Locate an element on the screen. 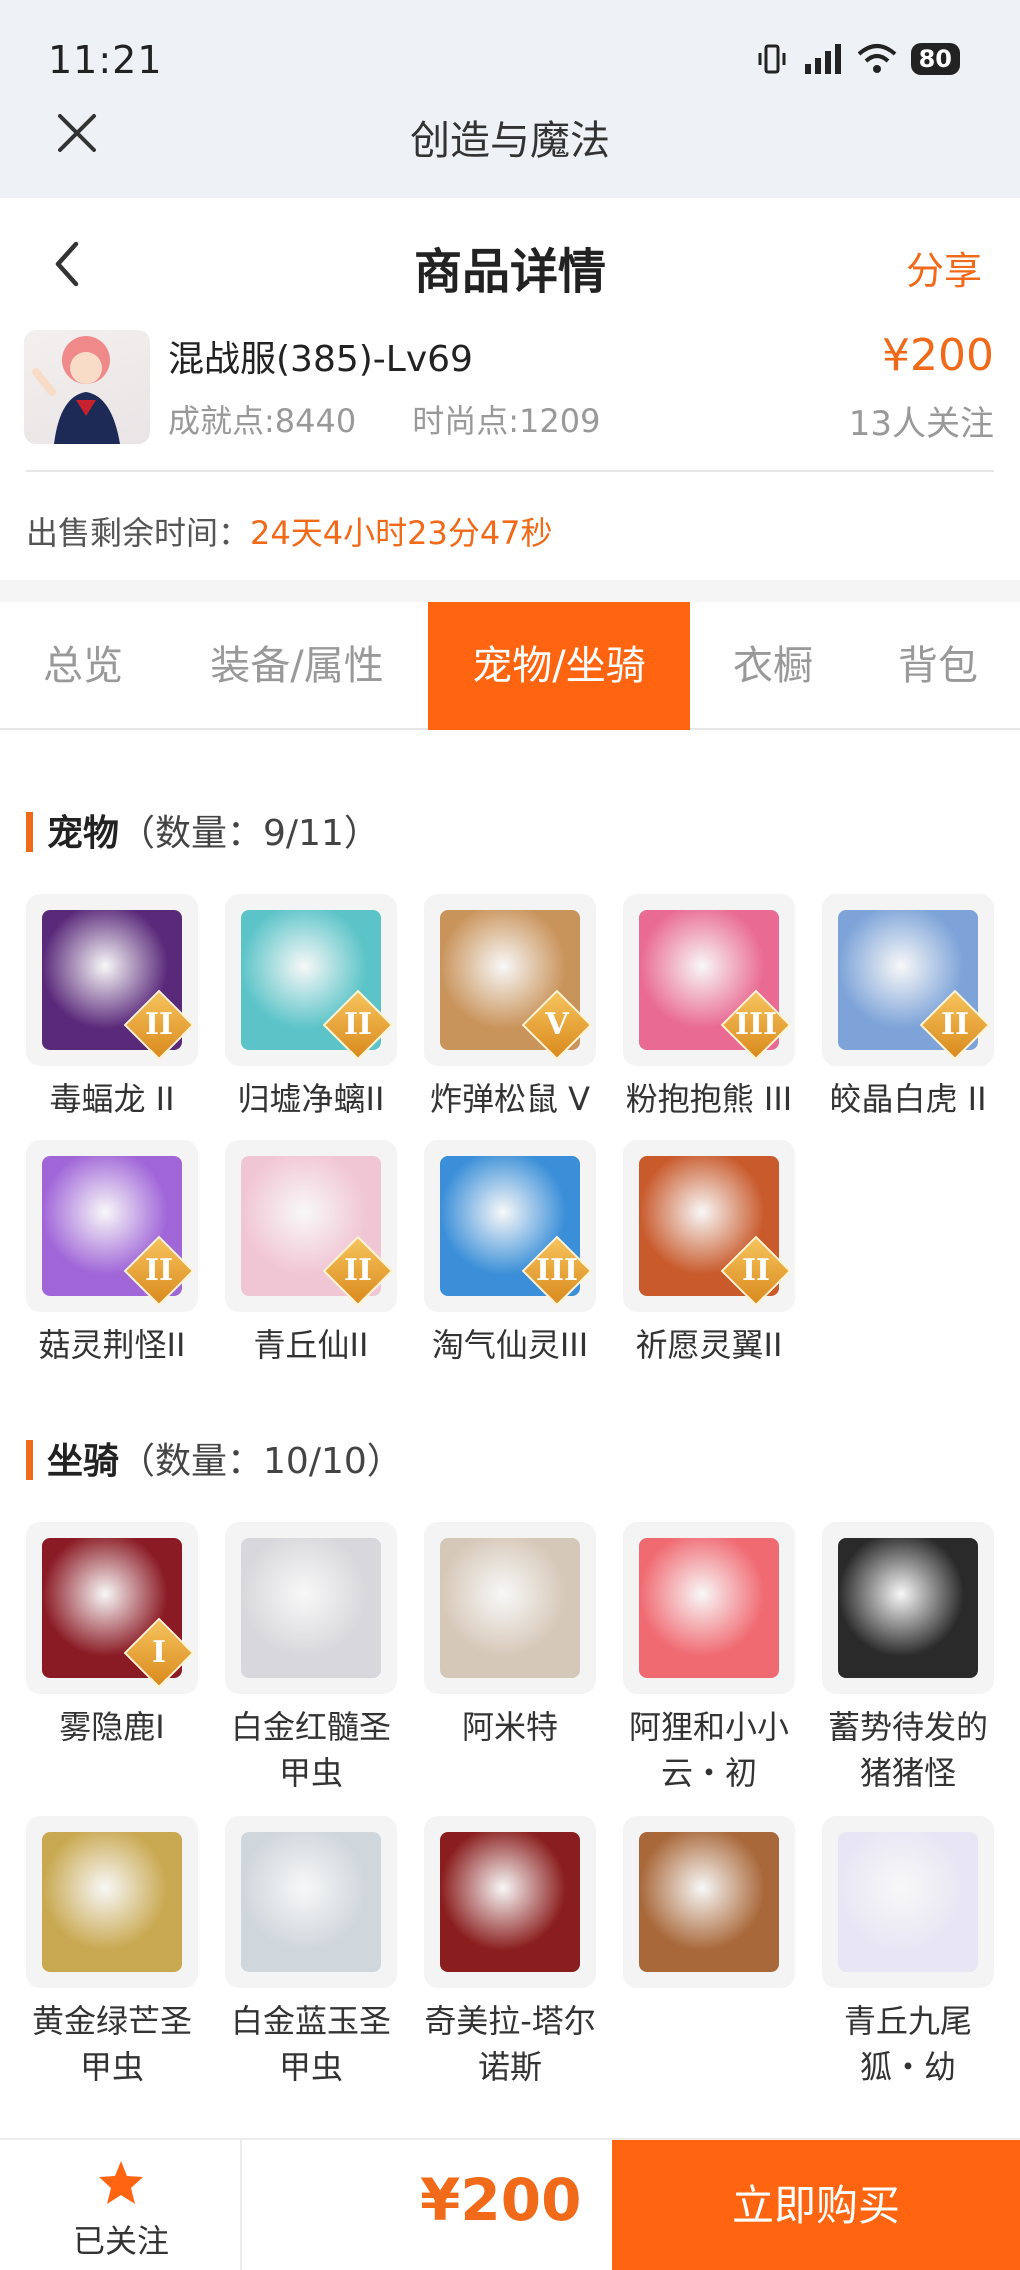 The height and width of the screenshot is (2270, 1020). page-header: 商品详情 分享 is located at coordinates (510, 264).